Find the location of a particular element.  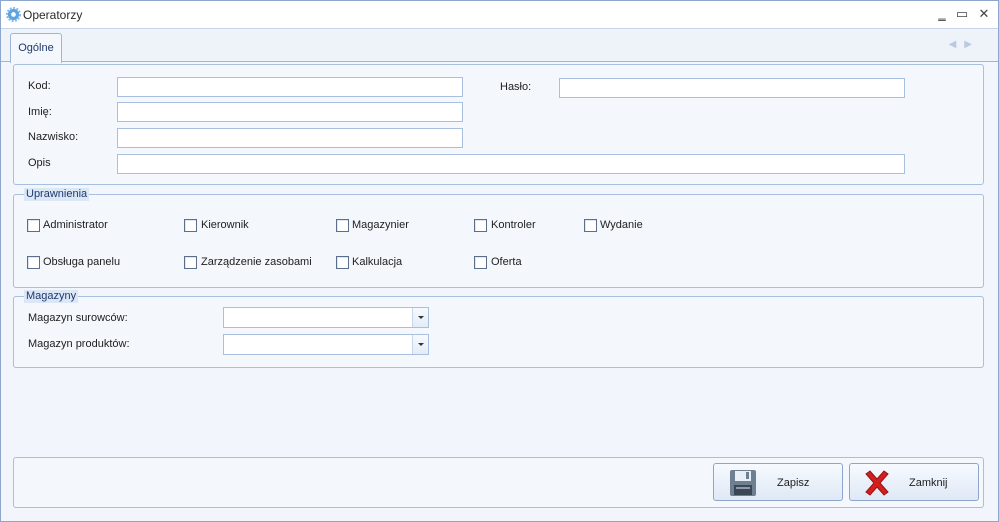

close-label: Zamknij is located at coordinates (928, 483).